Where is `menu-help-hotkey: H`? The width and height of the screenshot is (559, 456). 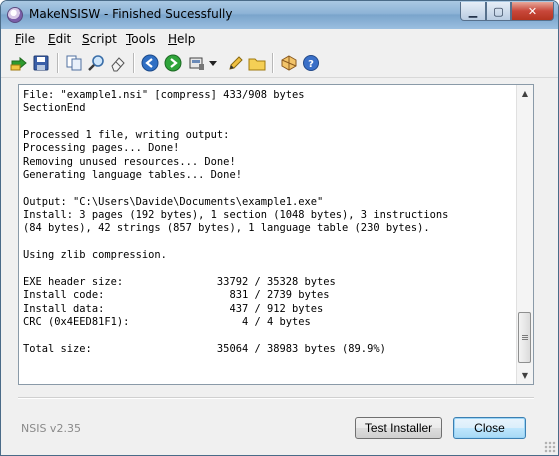 menu-help-hotkey: H is located at coordinates (173, 39).